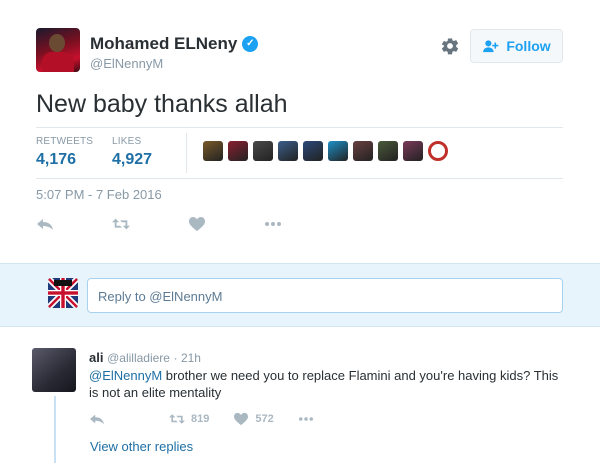  What do you see at coordinates (65, 141) in the screenshot?
I see `retweets-label: RETWEETS` at bounding box center [65, 141].